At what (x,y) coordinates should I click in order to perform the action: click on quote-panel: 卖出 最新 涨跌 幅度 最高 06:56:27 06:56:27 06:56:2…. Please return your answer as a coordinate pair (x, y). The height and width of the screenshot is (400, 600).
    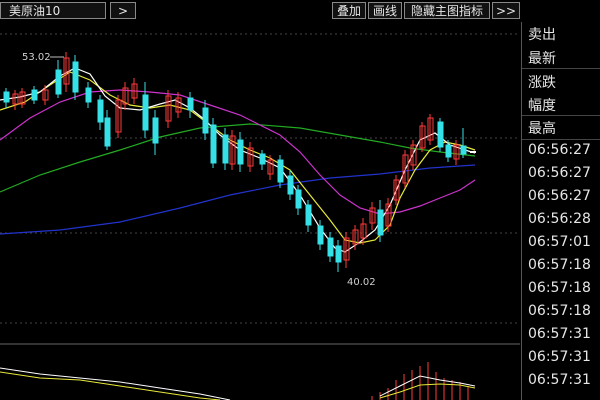
    Looking at the image, I should click on (560, 211).